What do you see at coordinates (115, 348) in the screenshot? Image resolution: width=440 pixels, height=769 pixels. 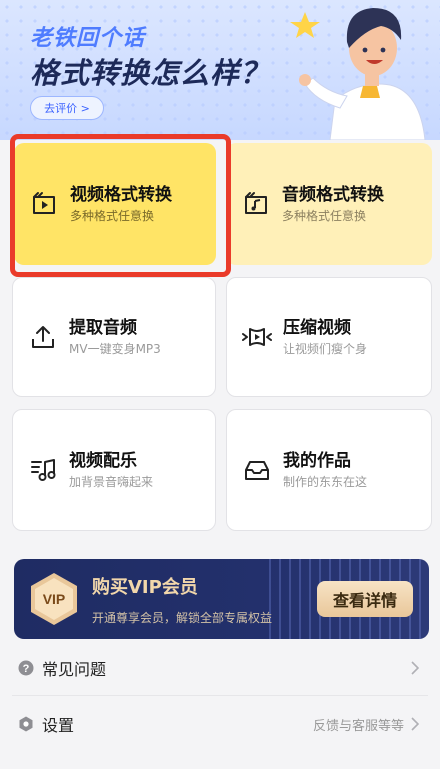 I see `tool-subtitle: MV一键变身MP3` at bounding box center [115, 348].